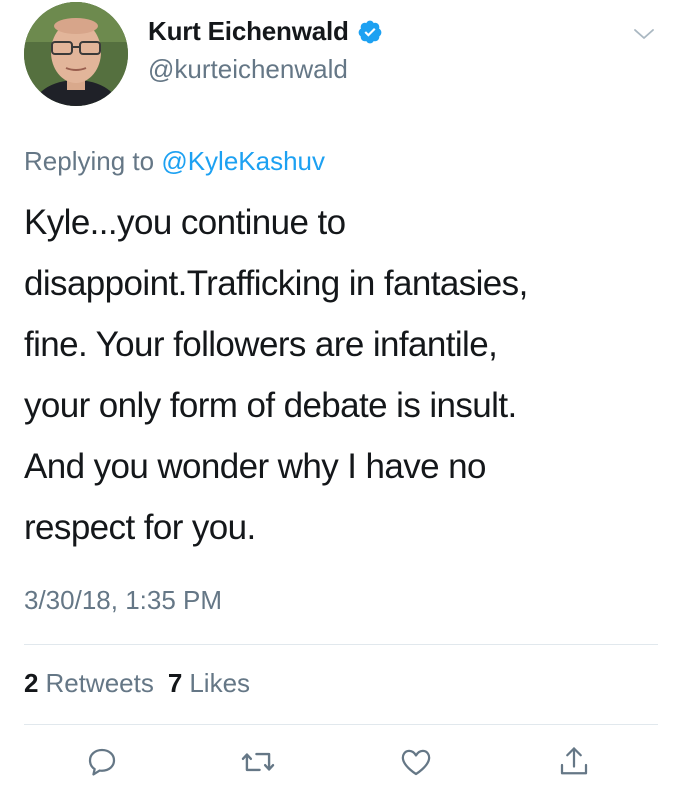 This screenshot has height=800, width=682. I want to click on share-icon, so click(574, 761).